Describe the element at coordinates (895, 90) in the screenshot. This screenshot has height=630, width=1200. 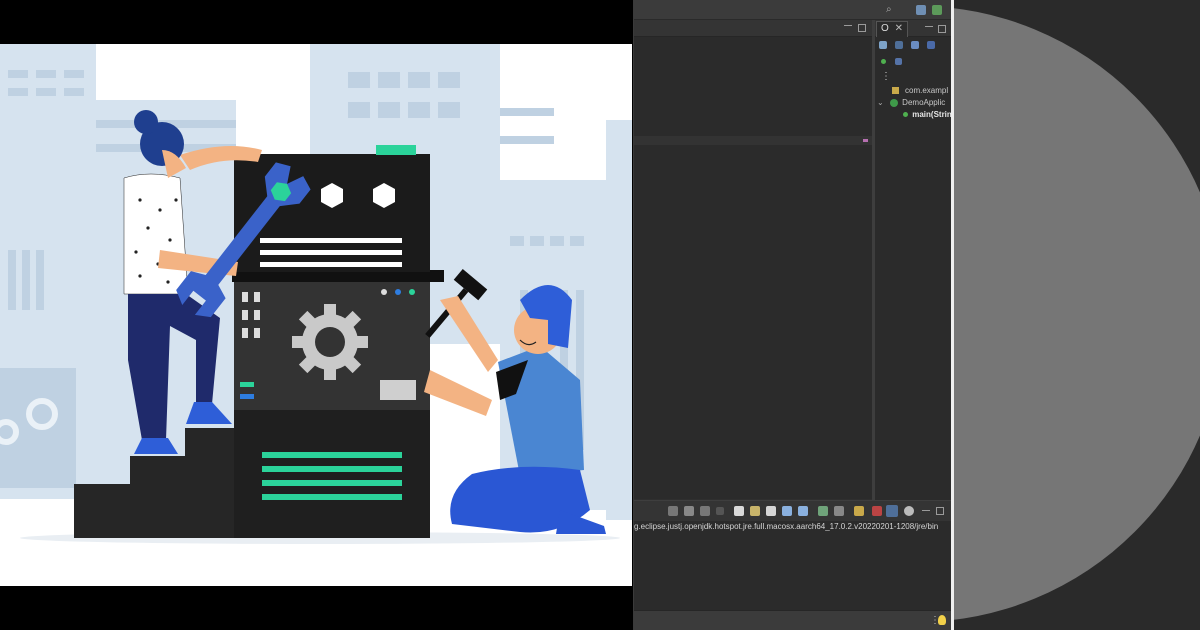
I see `package-icon` at that location.